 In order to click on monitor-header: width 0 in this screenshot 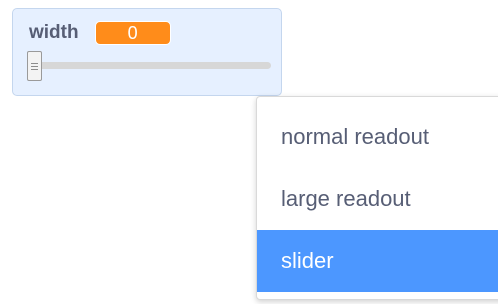, I will do `click(100, 33)`.